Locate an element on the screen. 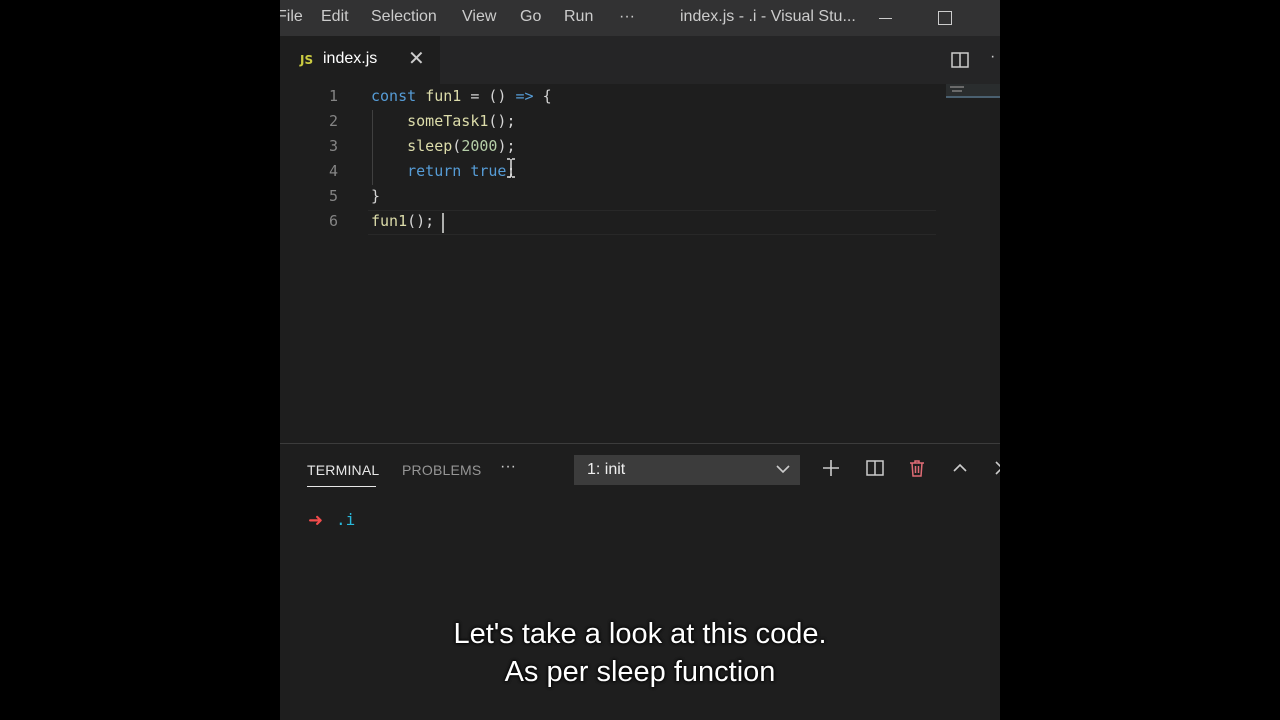 This screenshot has height=720, width=1280. subtitle-line-2: As per sleep function is located at coordinates (640, 672).